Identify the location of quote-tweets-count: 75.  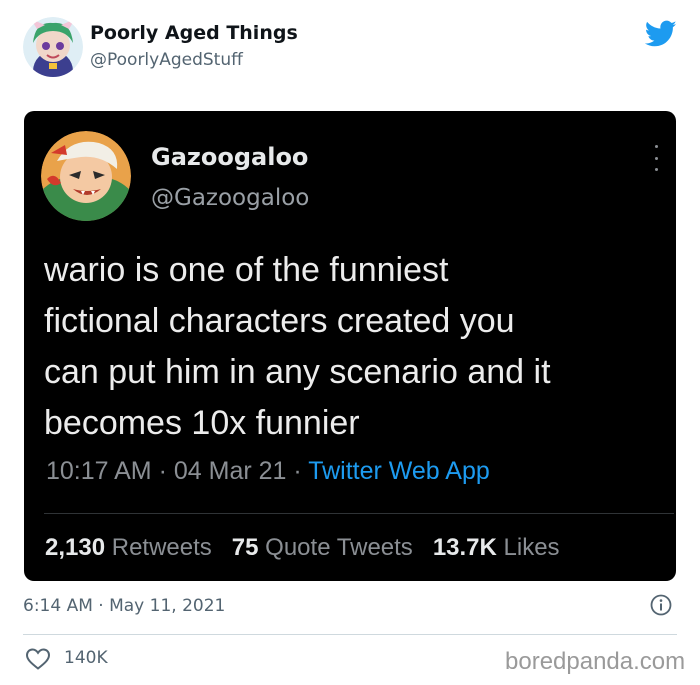
(245, 547).